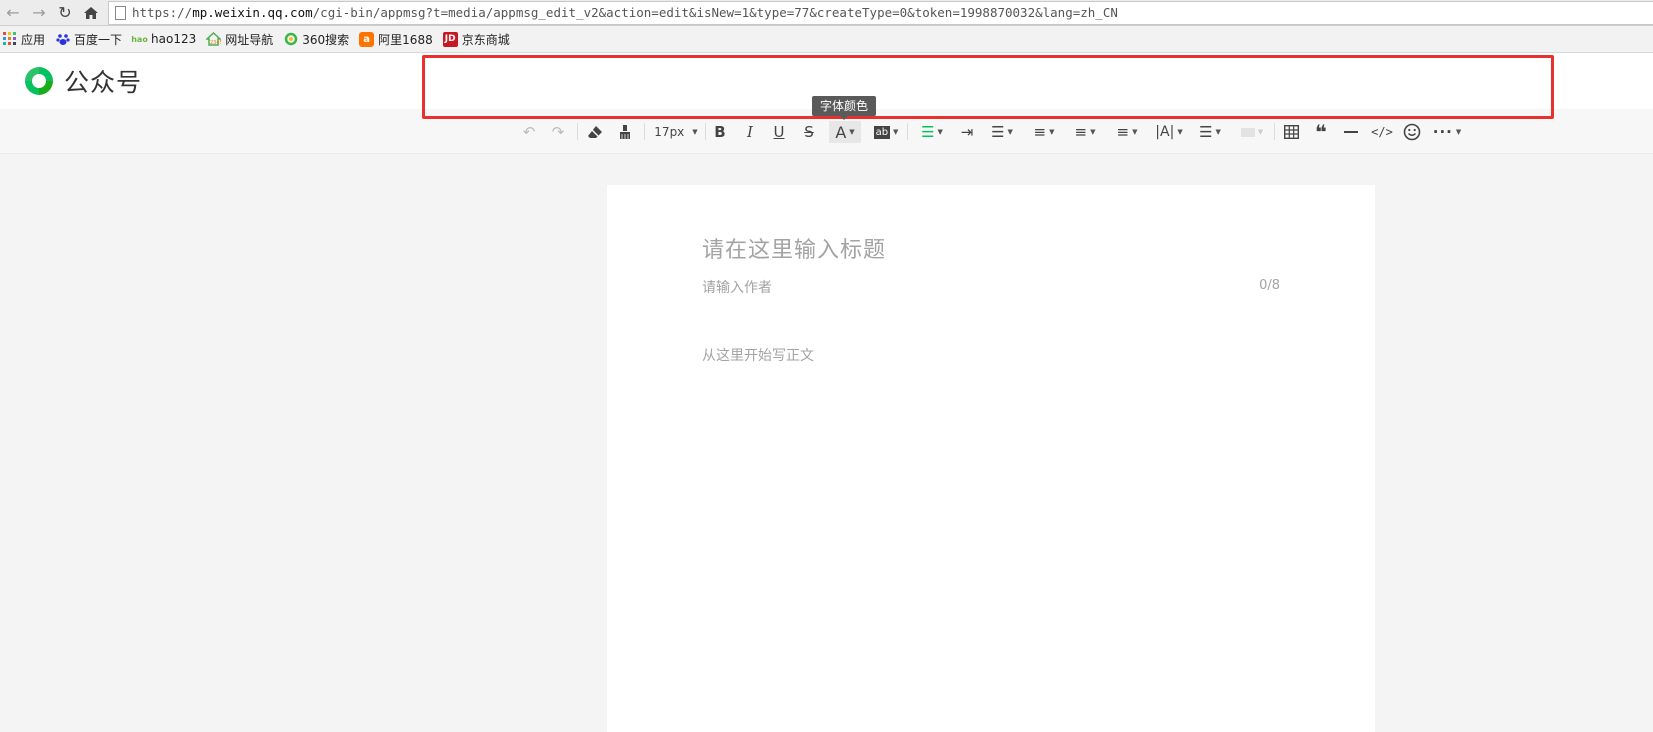  What do you see at coordinates (882, 132) in the screenshot?
I see `highlight-icon: ab` at bounding box center [882, 132].